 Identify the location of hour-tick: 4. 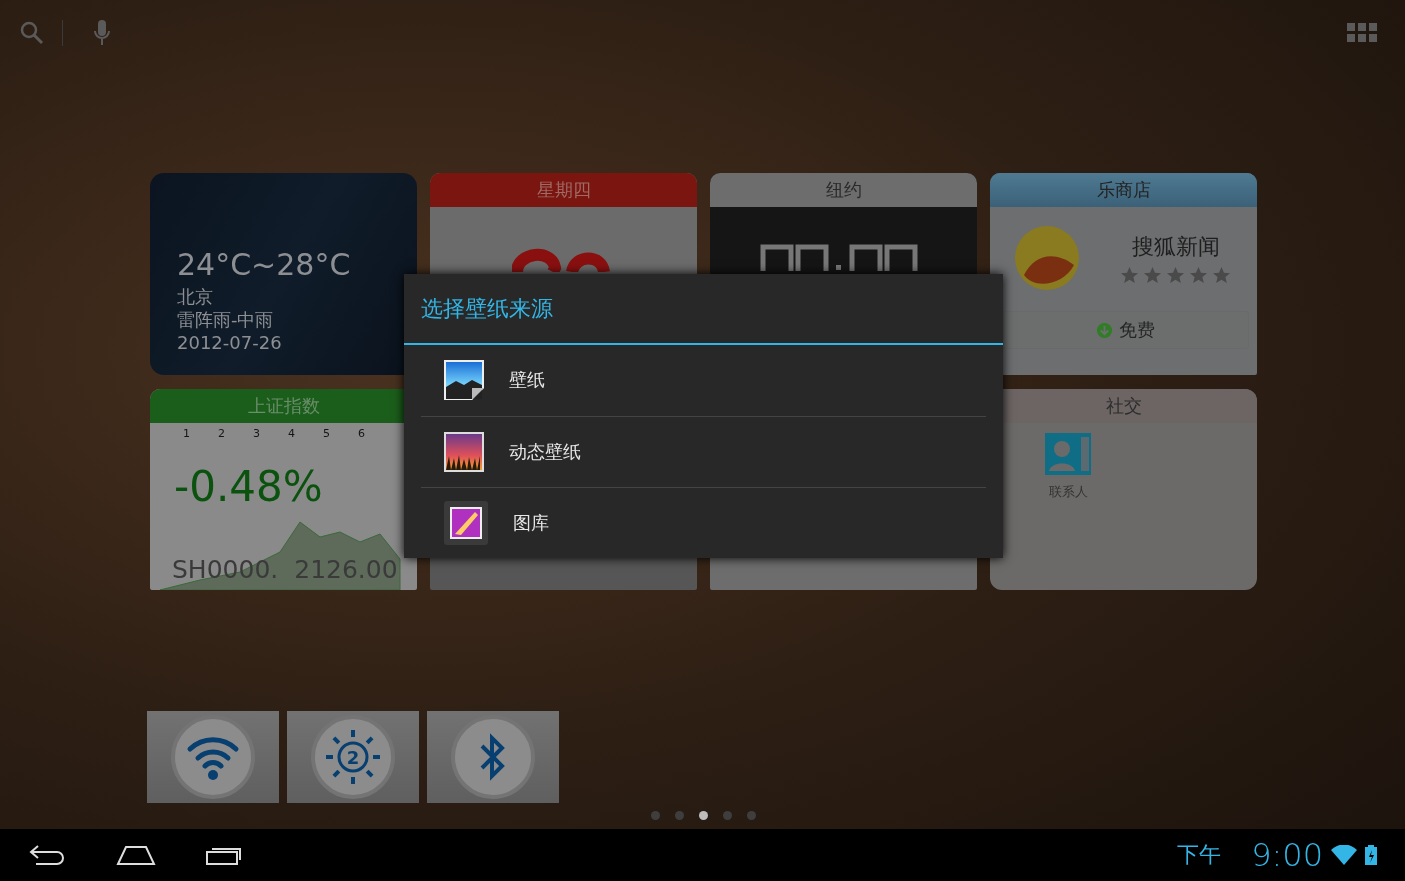
(291, 433).